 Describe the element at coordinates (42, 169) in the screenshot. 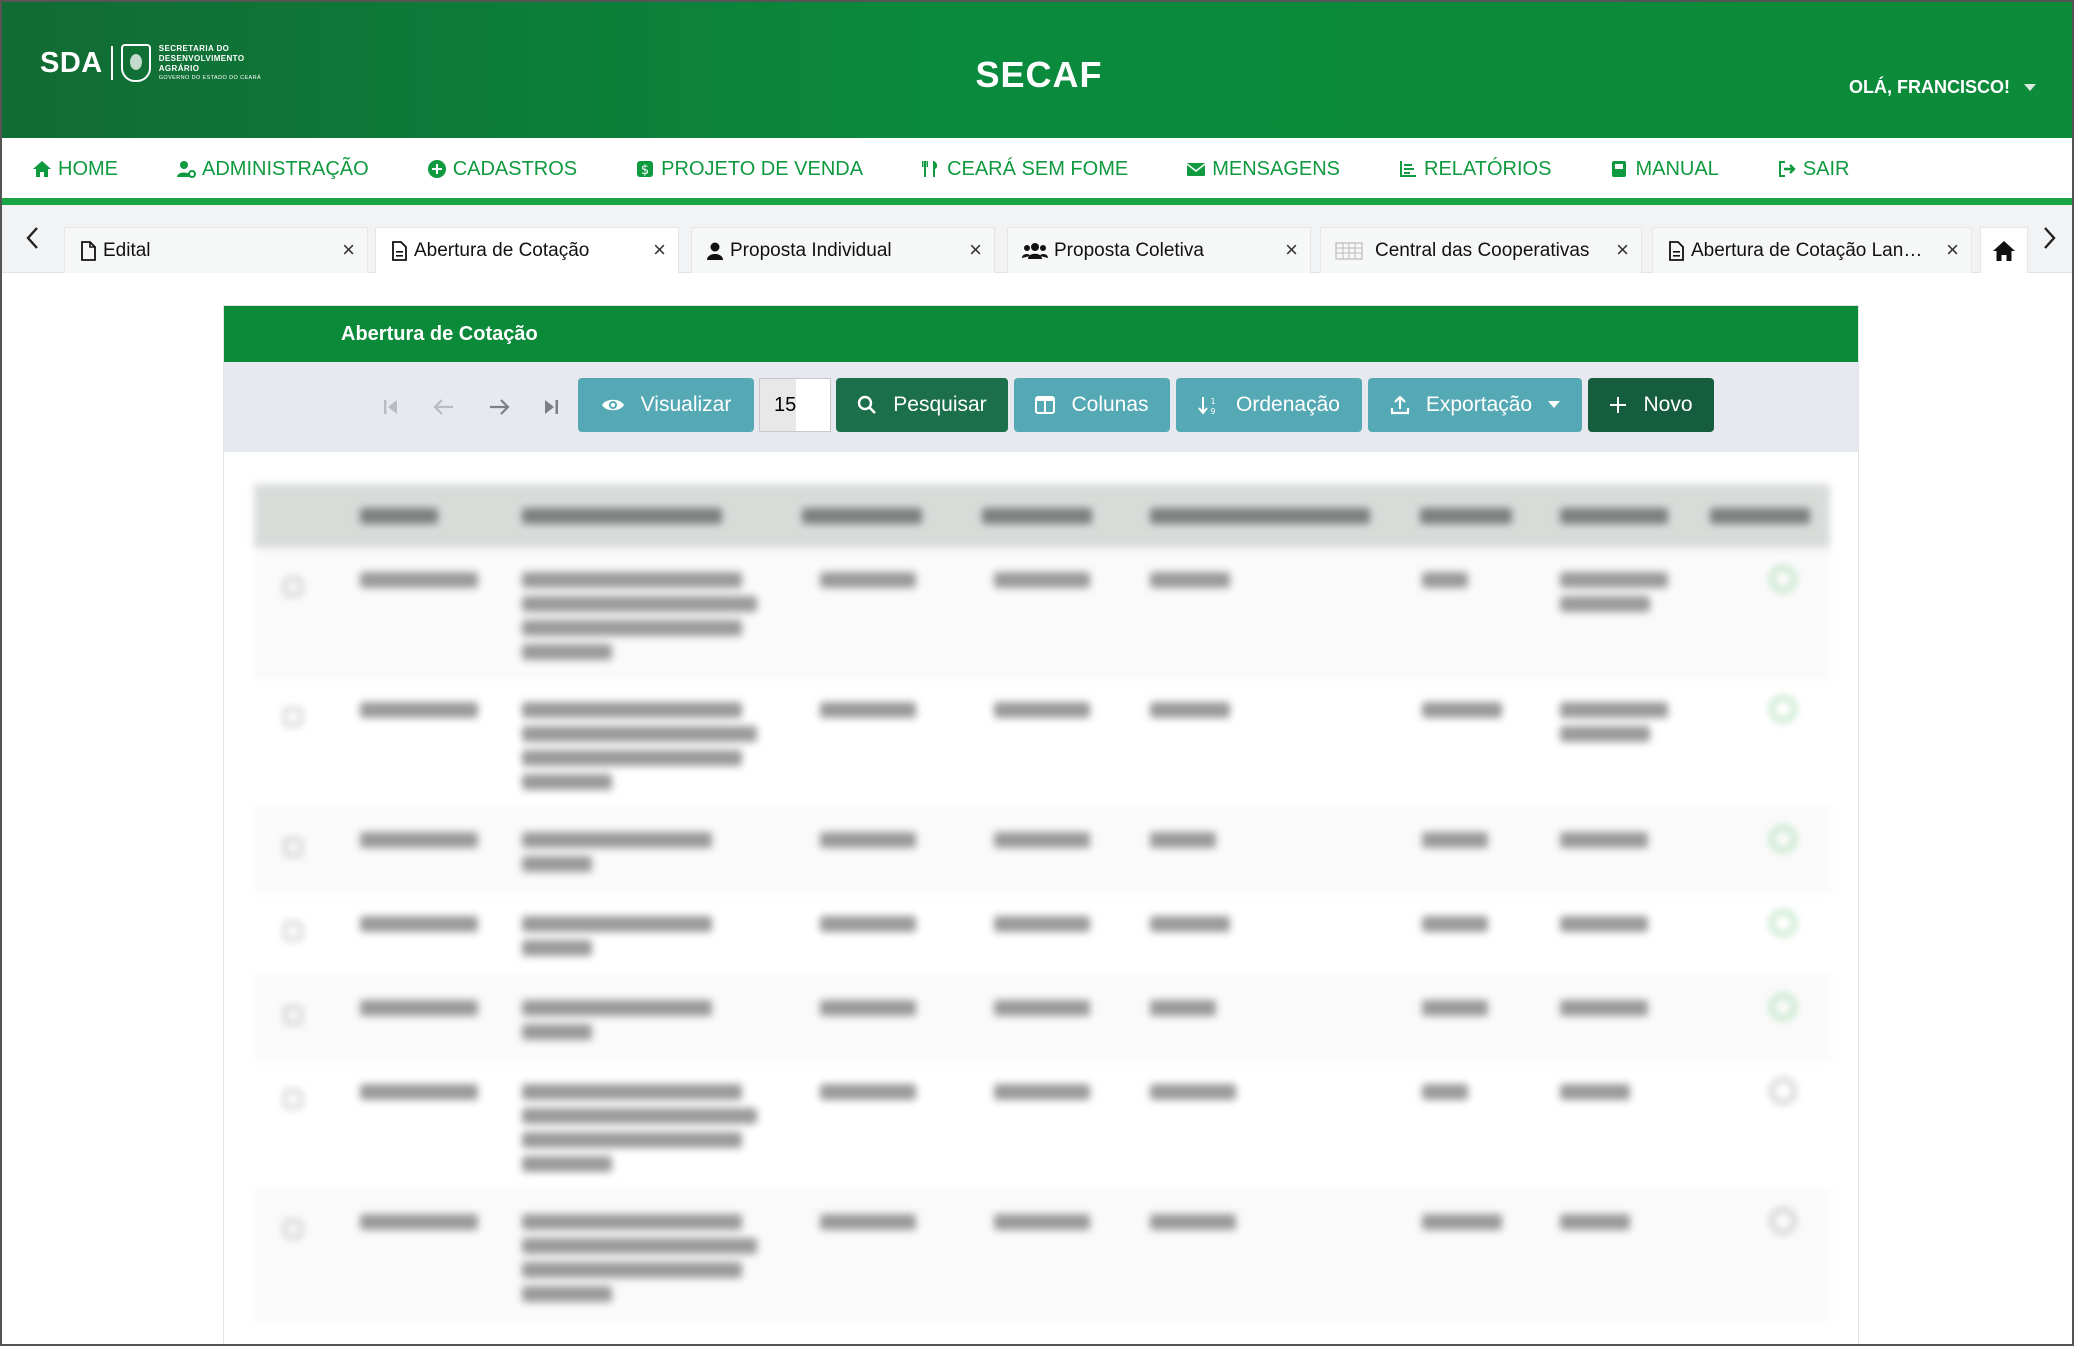

I see `home-icon` at that location.